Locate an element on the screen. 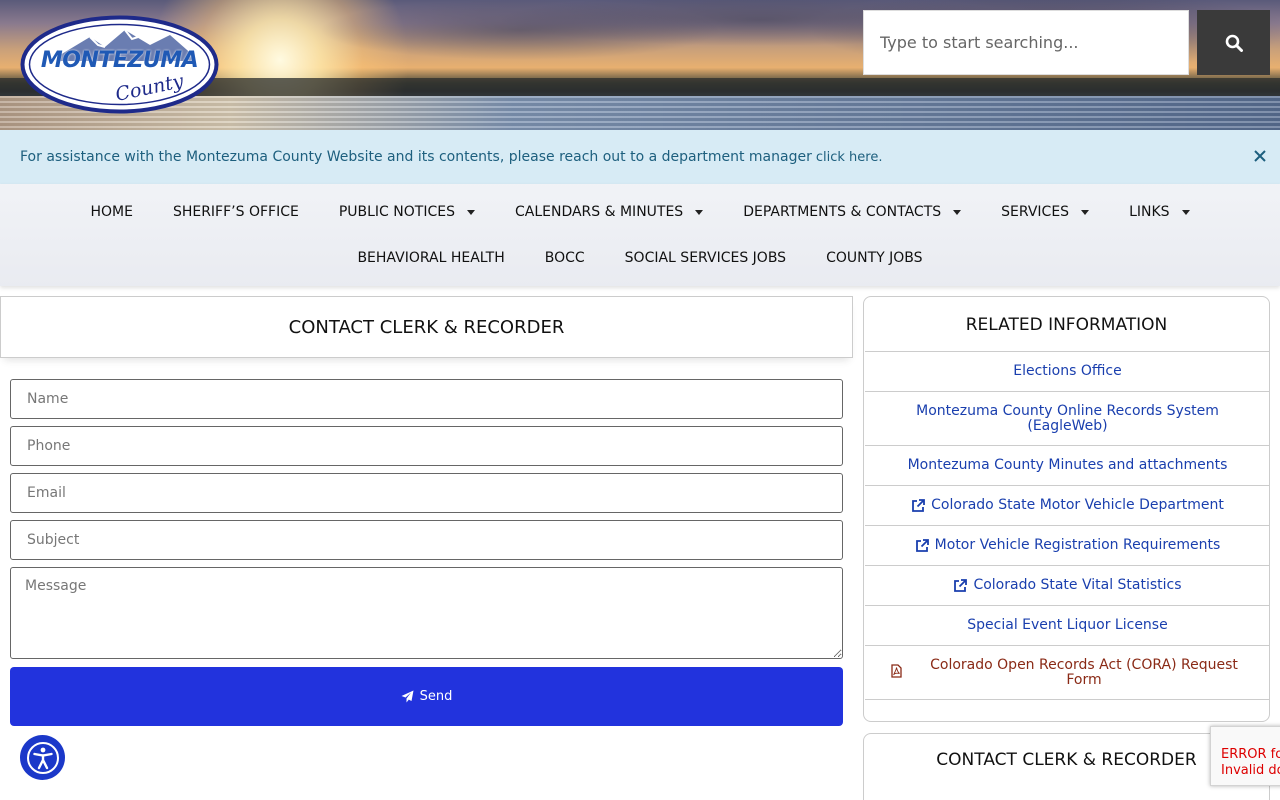 The width and height of the screenshot is (1280, 800). phone-field is located at coordinates (426, 446).